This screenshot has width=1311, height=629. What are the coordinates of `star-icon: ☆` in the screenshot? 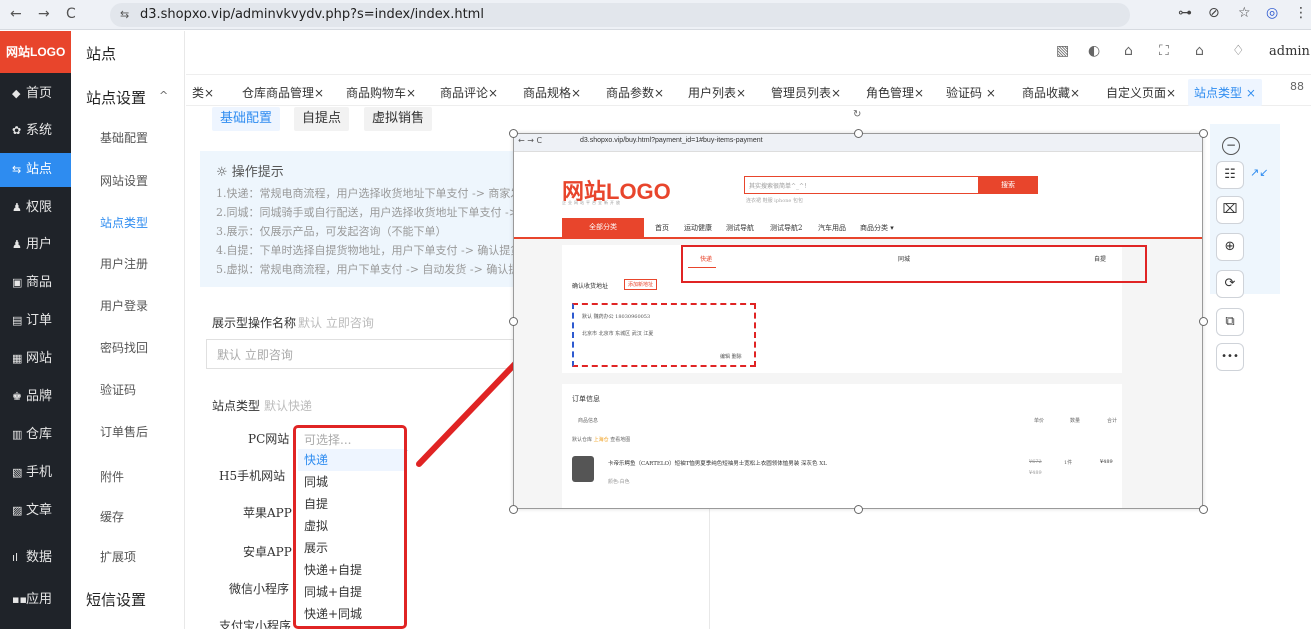 It's located at (1244, 13).